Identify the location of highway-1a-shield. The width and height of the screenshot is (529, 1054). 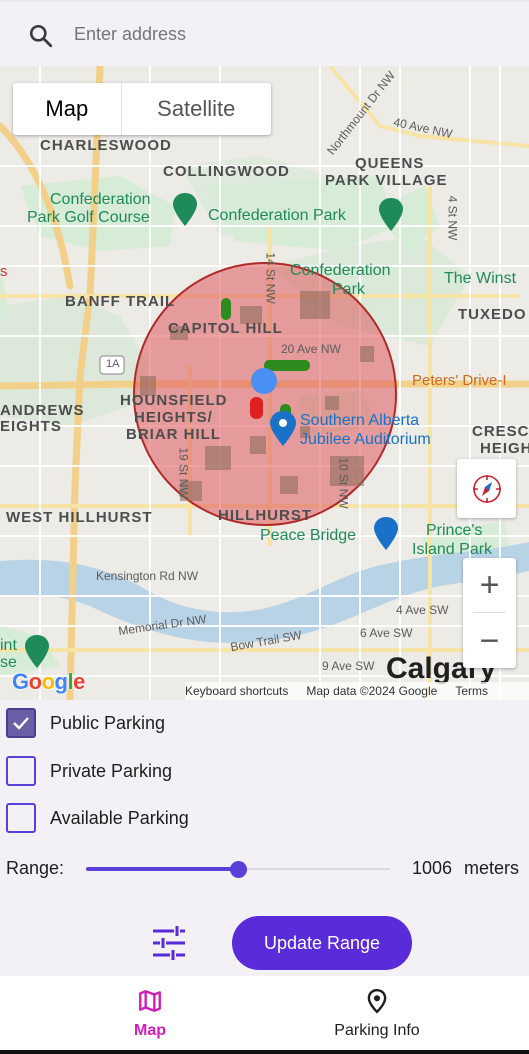
(112, 365).